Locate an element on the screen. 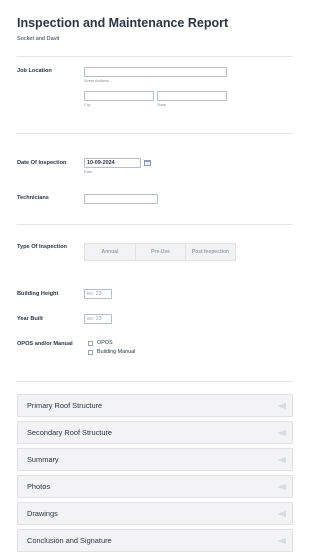 This screenshot has width=320, height=556. section-primary-roof-structure: Primary Roof Structure is located at coordinates (155, 405).